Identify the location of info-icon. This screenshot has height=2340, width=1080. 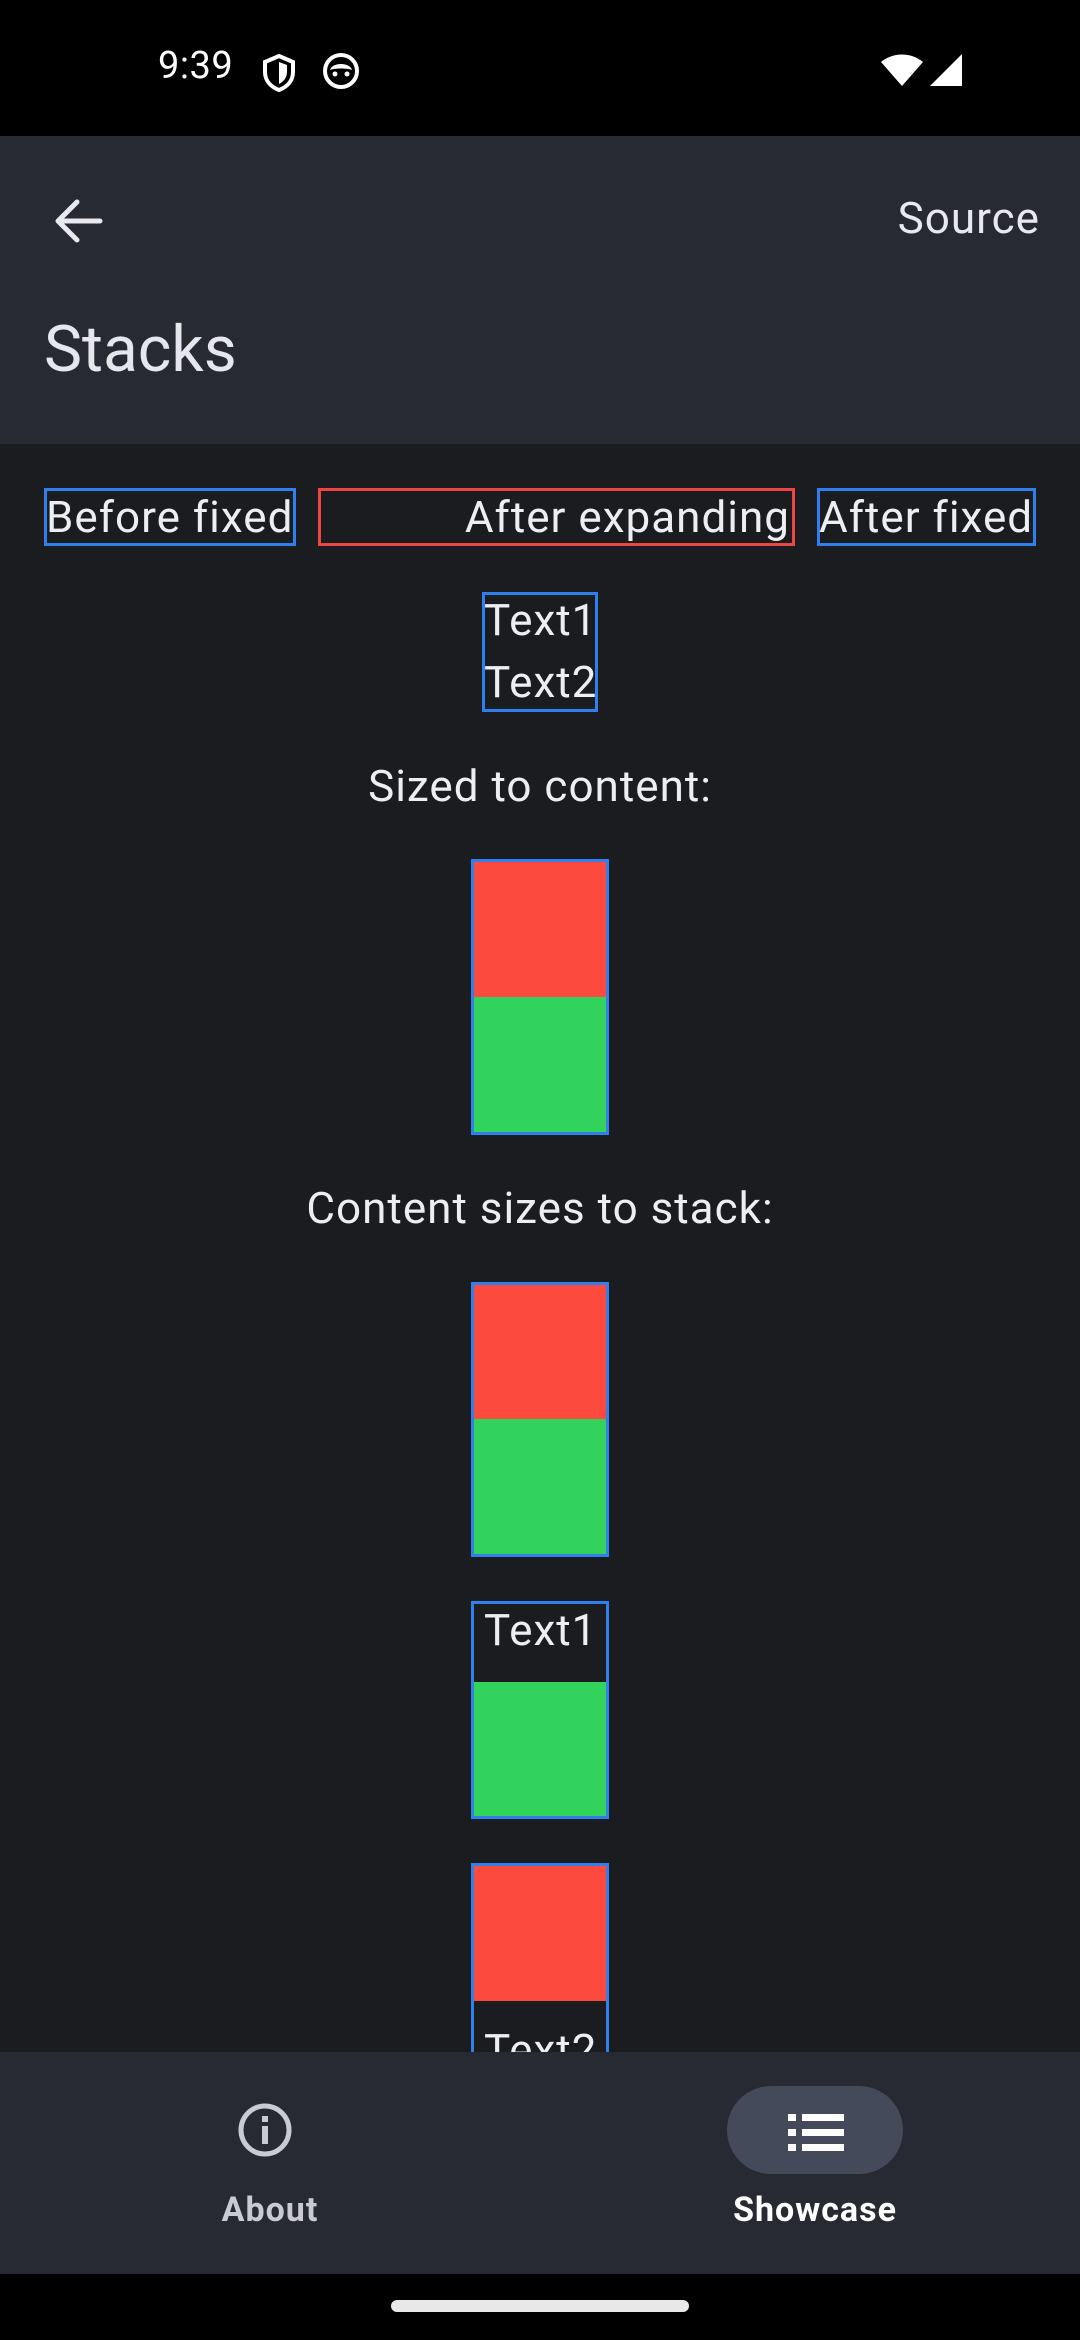
(265, 2130).